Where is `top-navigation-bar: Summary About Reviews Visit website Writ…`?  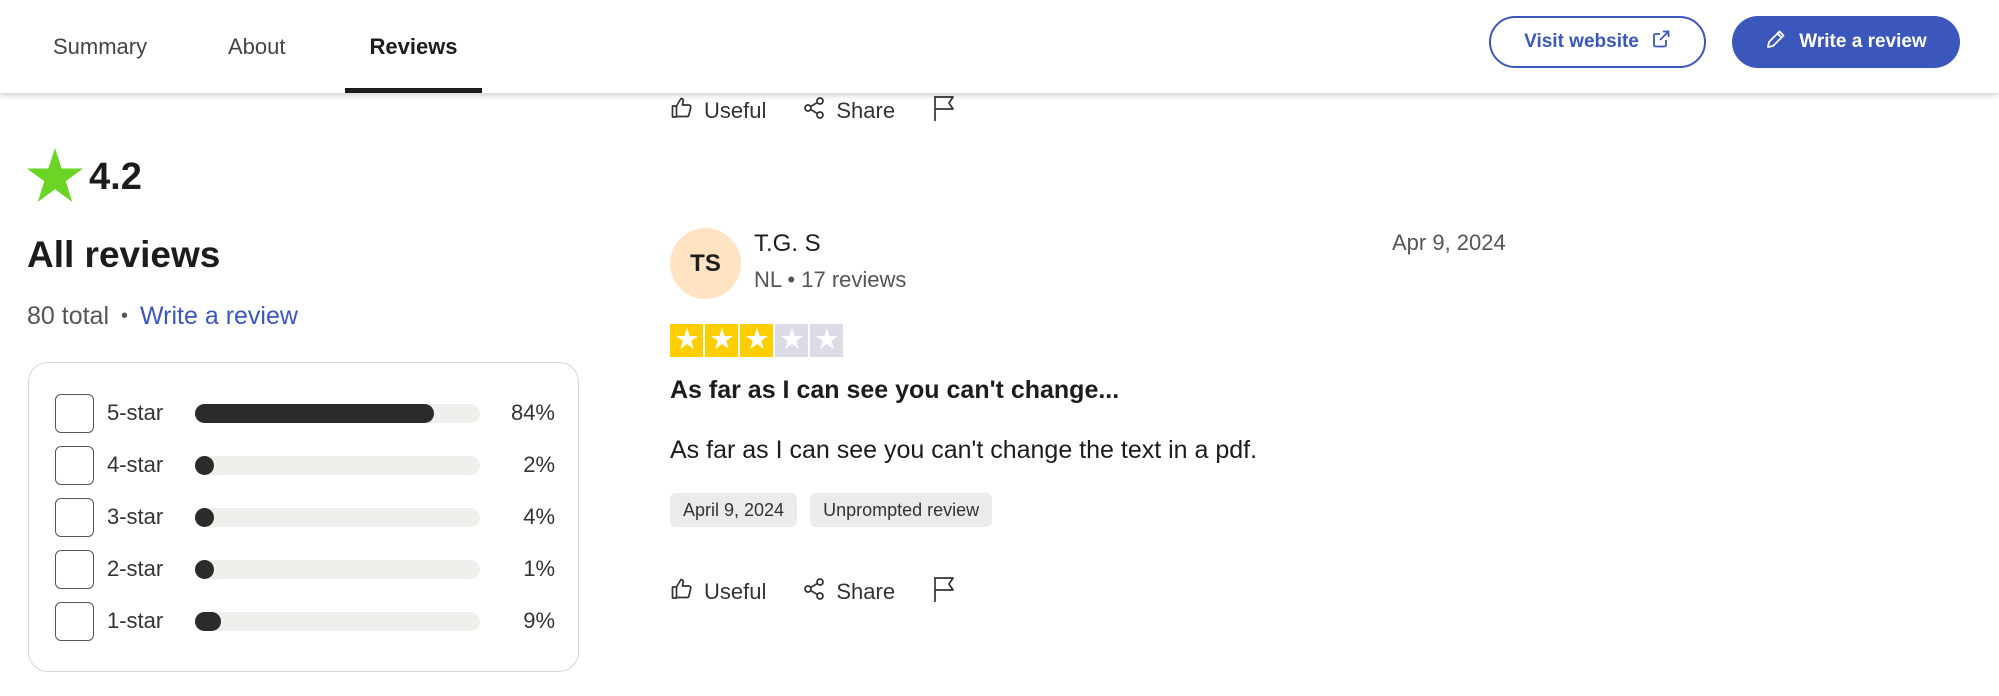 top-navigation-bar: Summary About Reviews Visit website Writ… is located at coordinates (999, 46).